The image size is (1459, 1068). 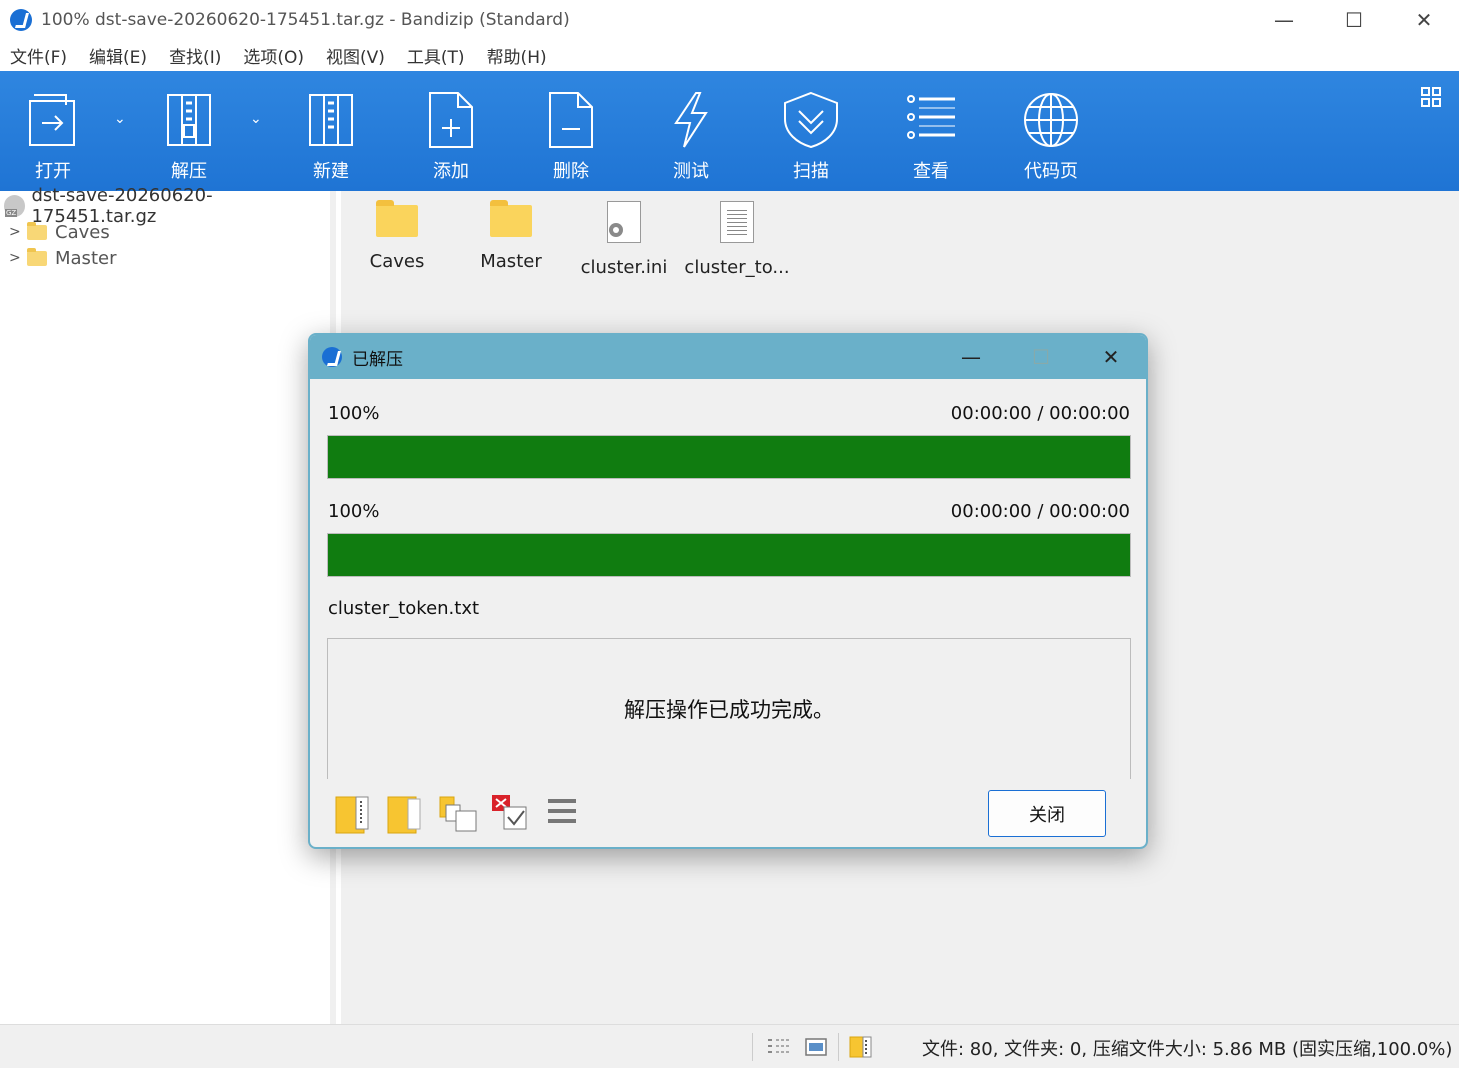 I want to click on window-controls: — ☐ ✕, so click(x=1354, y=20).